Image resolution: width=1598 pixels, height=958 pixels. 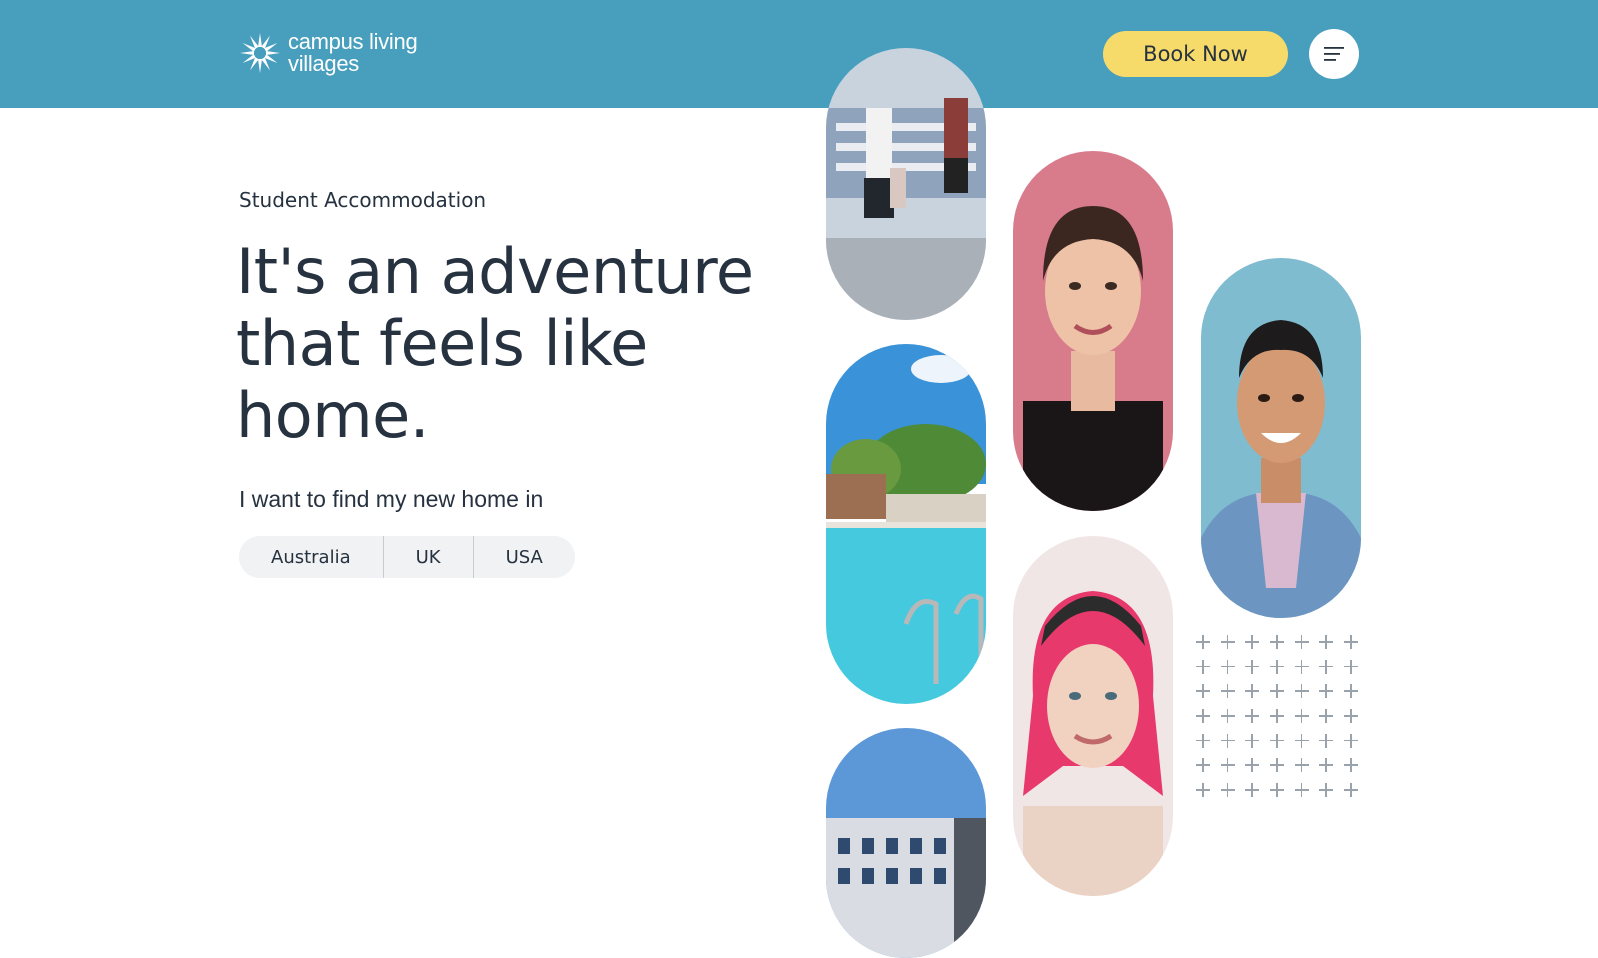 I want to click on starburst-logo-icon, so click(x=260, y=53).